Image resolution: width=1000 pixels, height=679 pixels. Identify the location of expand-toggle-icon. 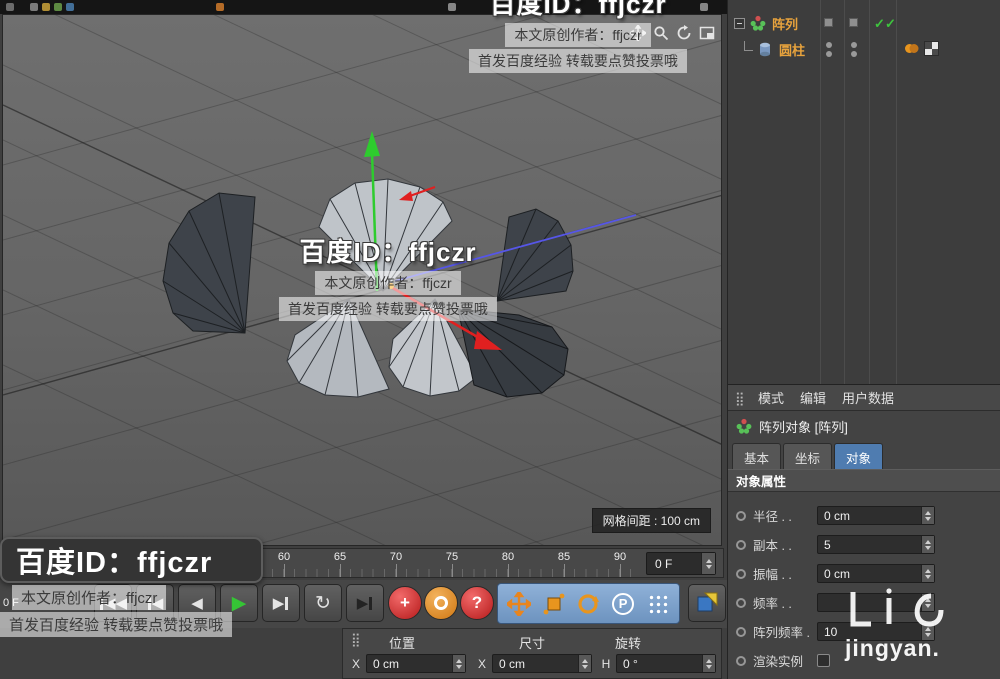
(739, 23).